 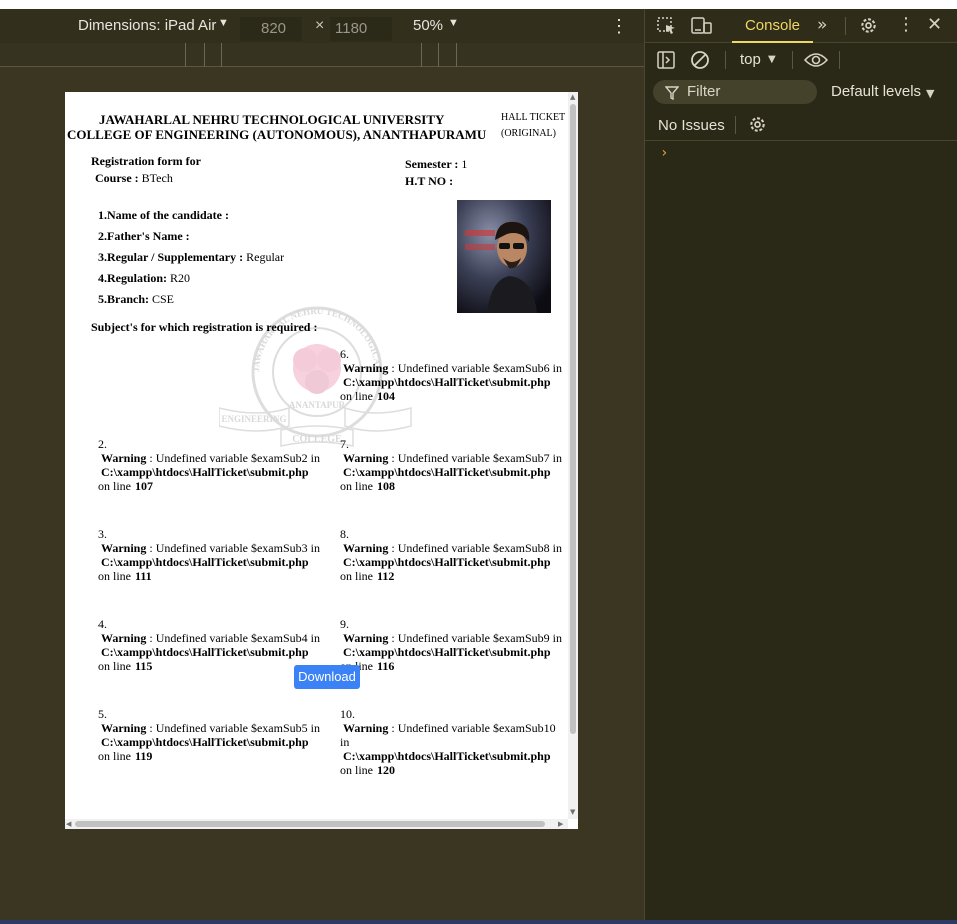 What do you see at coordinates (700, 60) in the screenshot?
I see `clear-icon` at bounding box center [700, 60].